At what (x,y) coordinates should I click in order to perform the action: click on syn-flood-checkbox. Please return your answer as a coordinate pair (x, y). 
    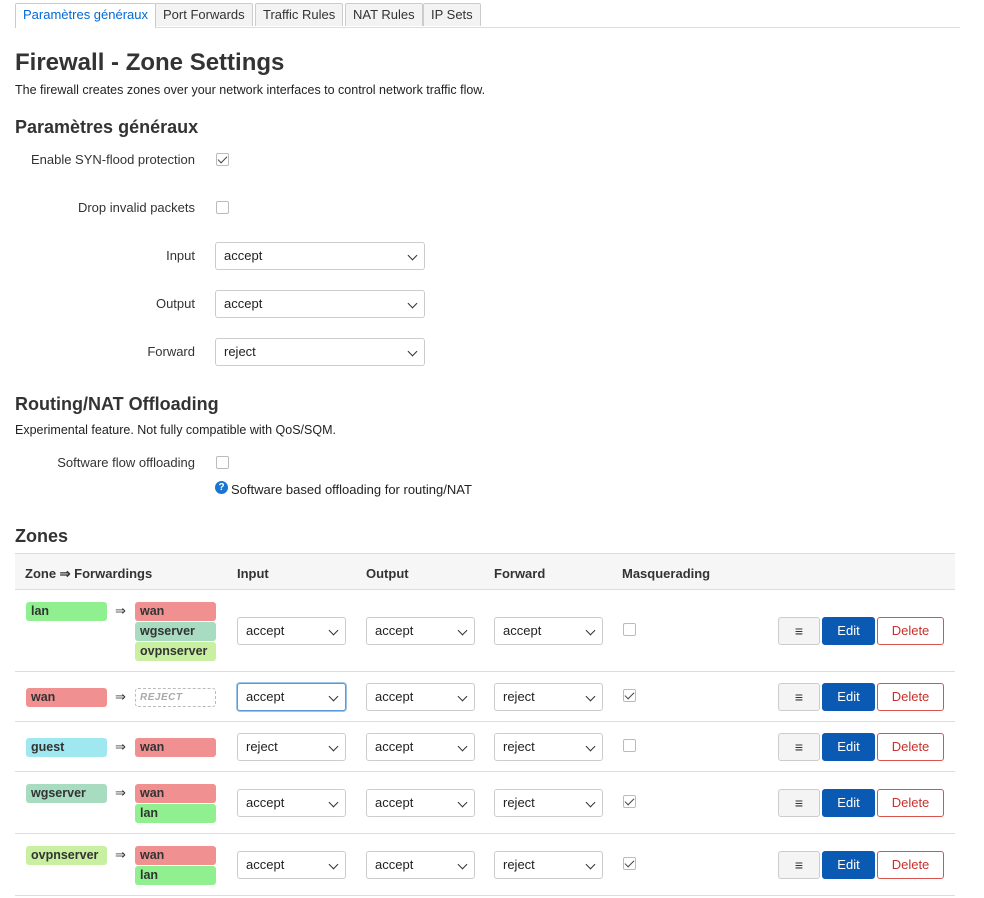
    Looking at the image, I should click on (222, 159).